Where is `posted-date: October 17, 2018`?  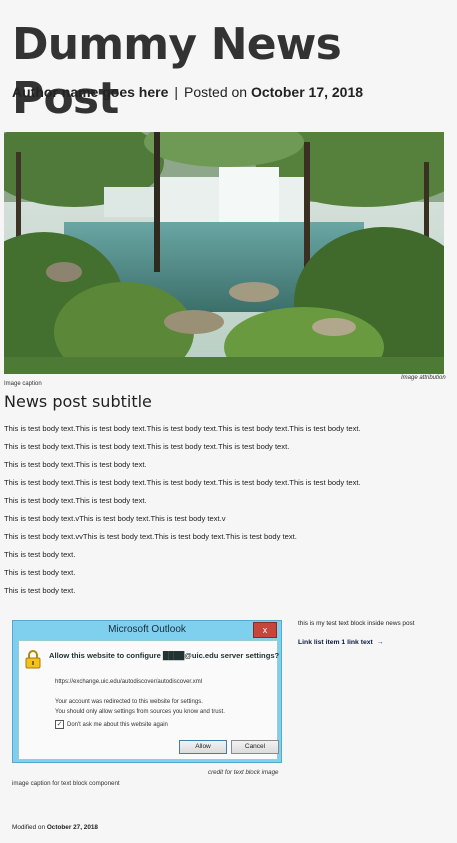 posted-date: October 17, 2018 is located at coordinates (307, 92).